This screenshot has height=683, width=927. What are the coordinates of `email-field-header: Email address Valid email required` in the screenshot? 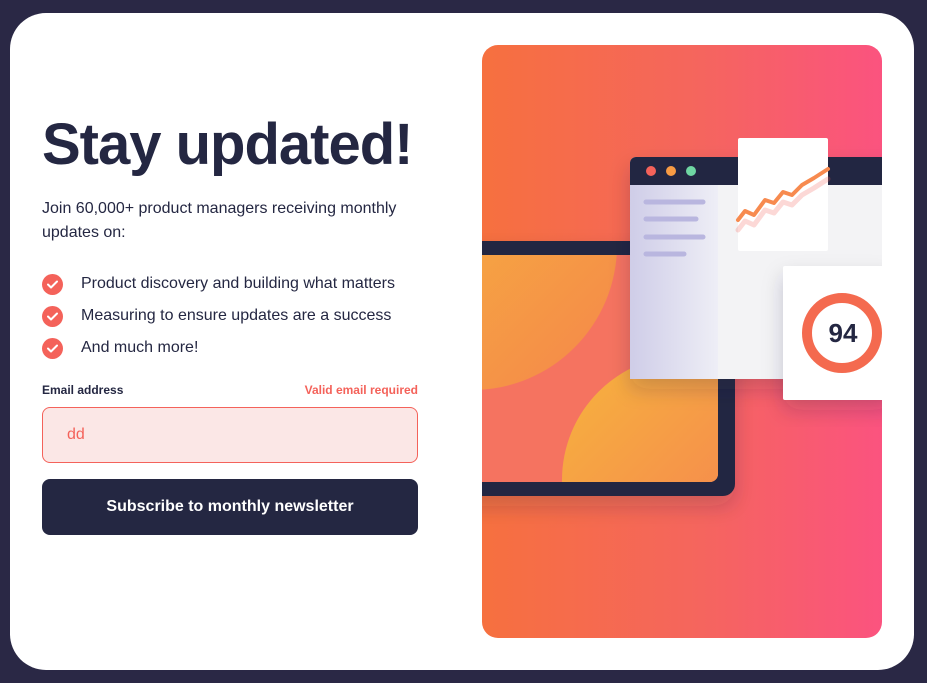 It's located at (230, 390).